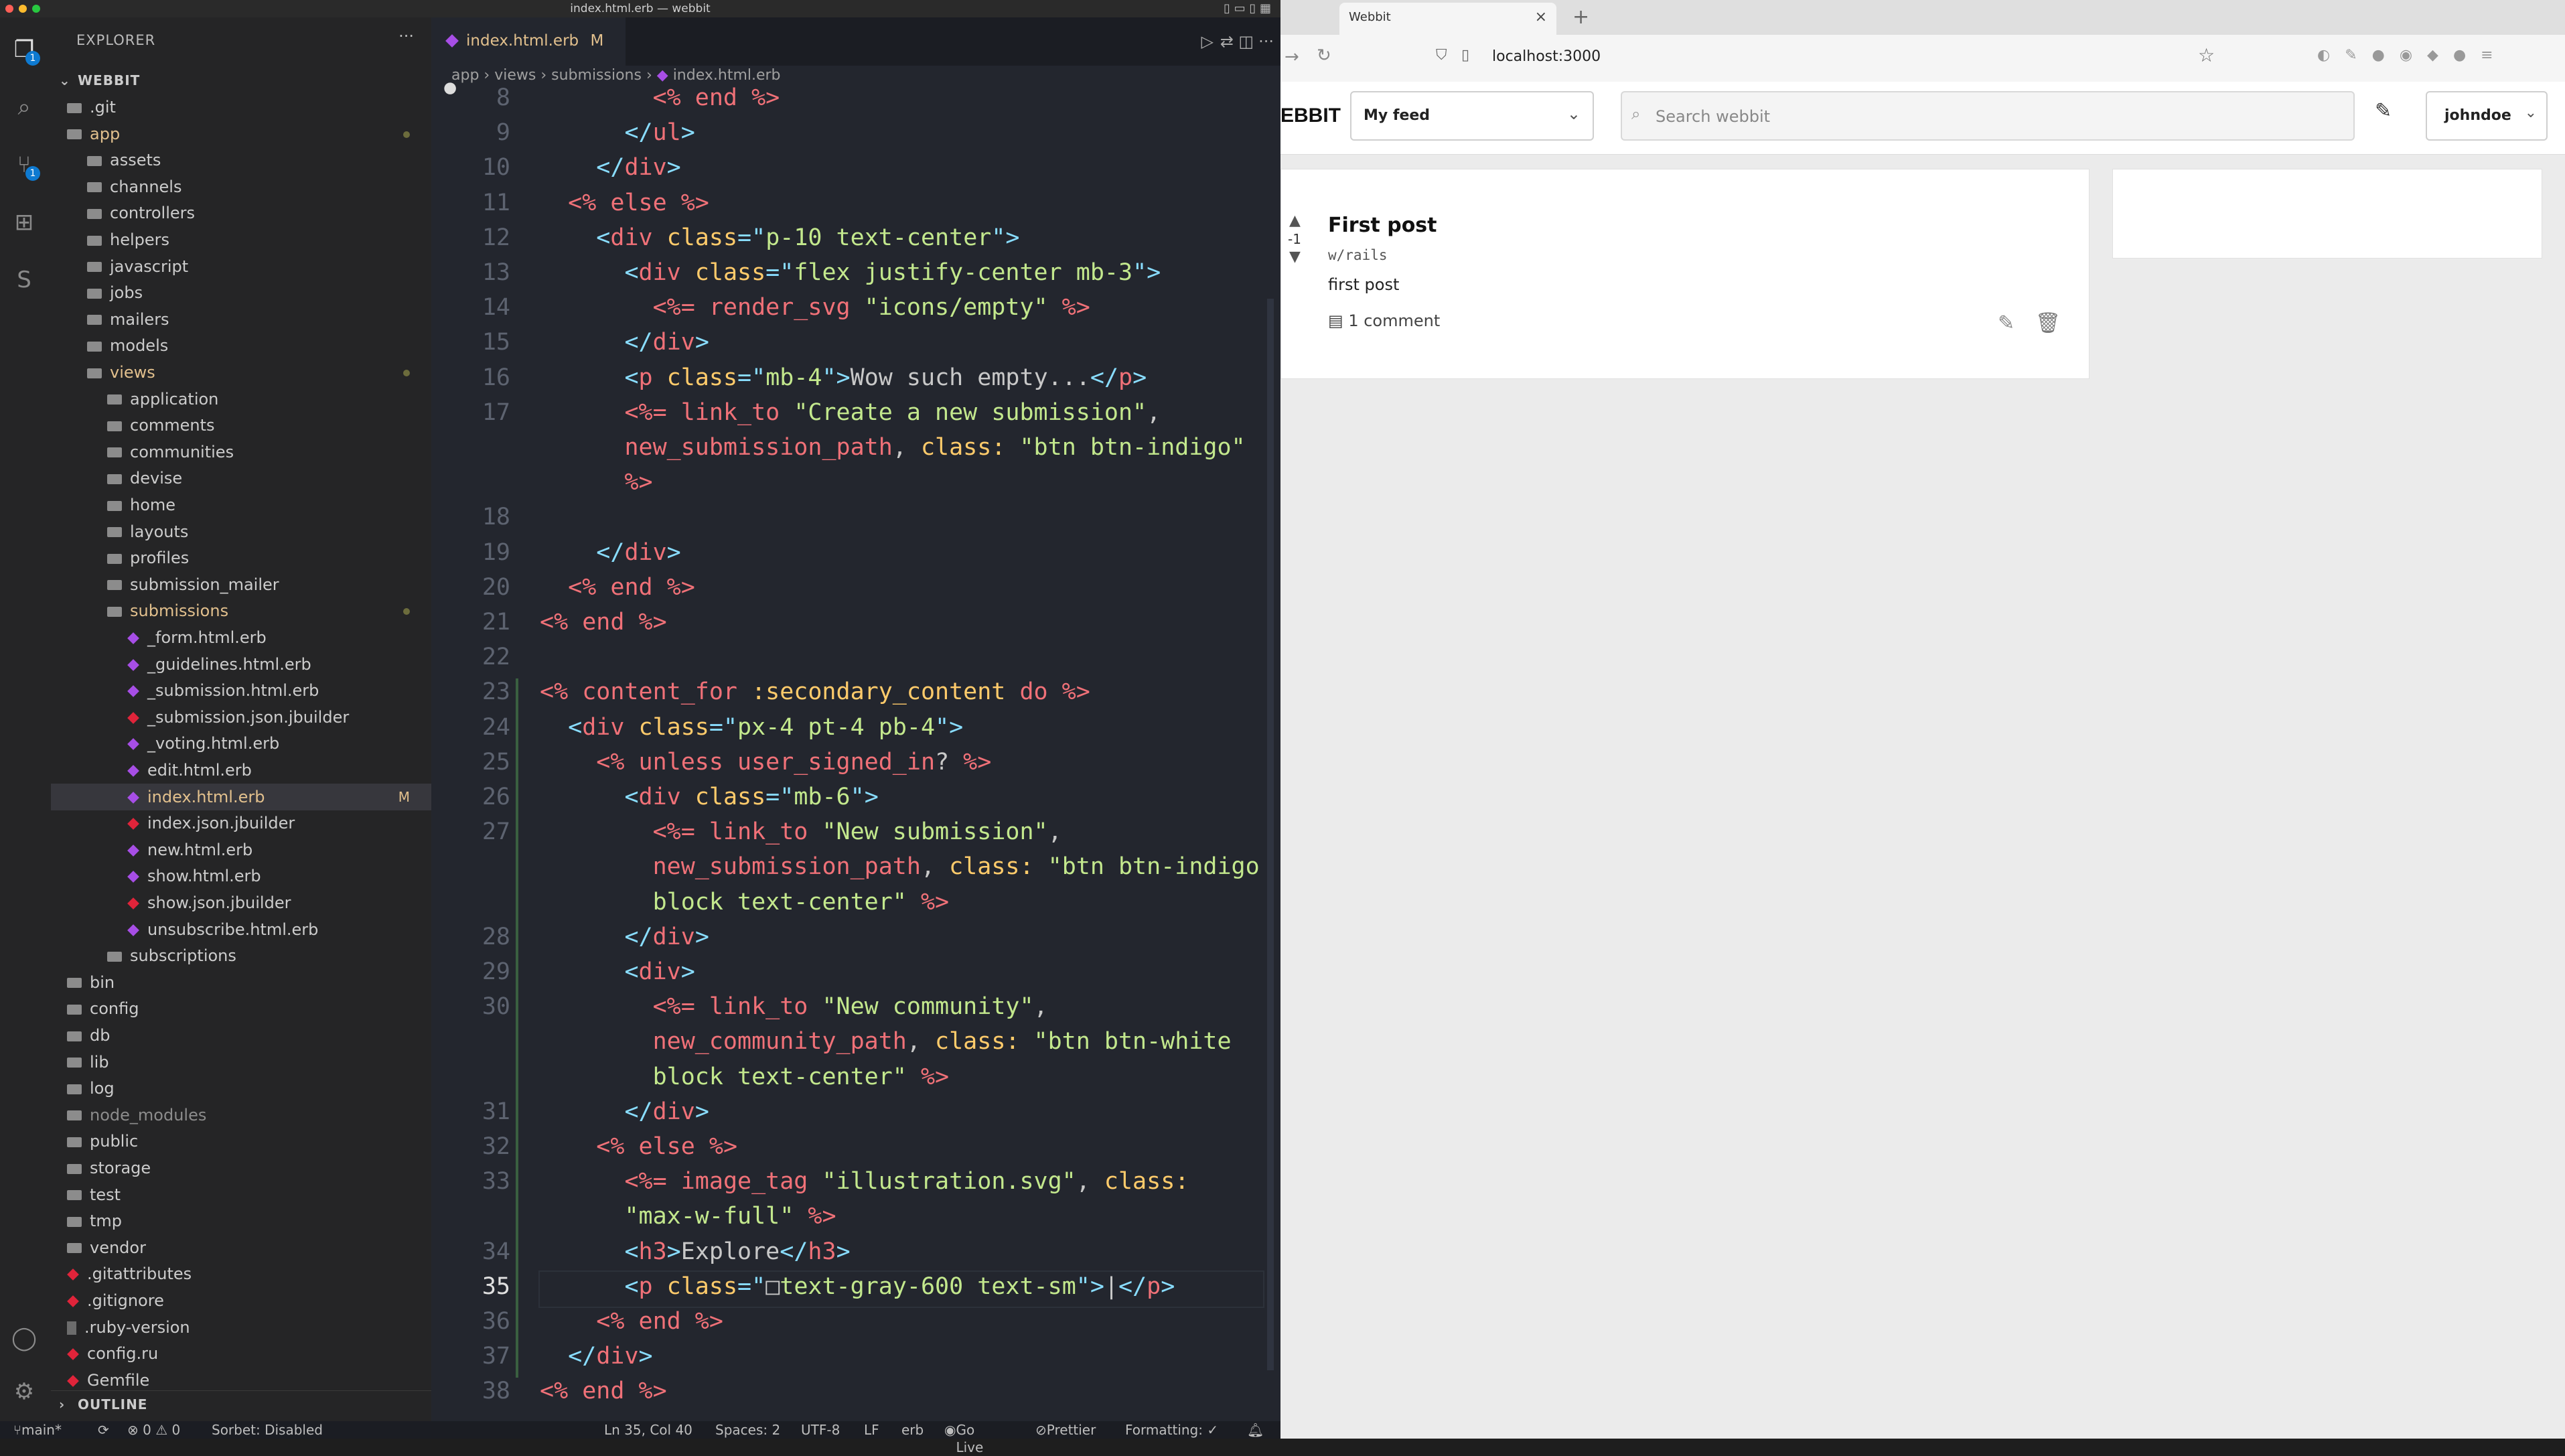 This screenshot has width=2565, height=1456. What do you see at coordinates (241, 690) in the screenshot?
I see `file-item: _submission.html.erb` at bounding box center [241, 690].